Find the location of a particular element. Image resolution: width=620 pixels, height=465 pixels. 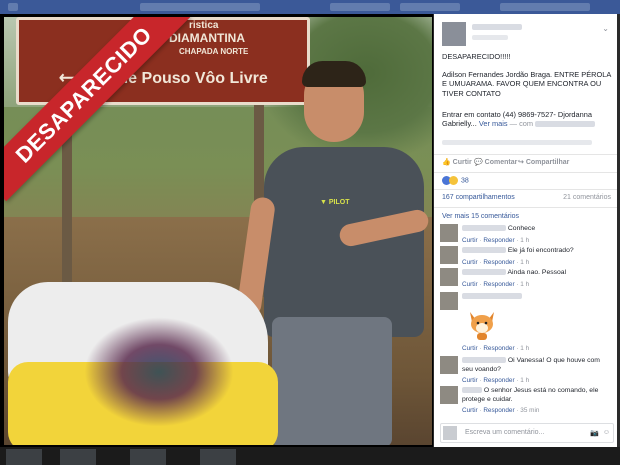

fox-sticker-icon is located at coordinates (482, 326).